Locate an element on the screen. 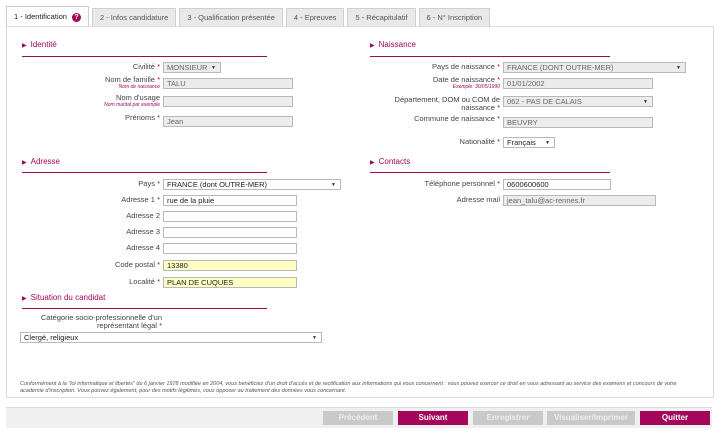  section-adresse: ▶ Adresse is located at coordinates (41, 161).